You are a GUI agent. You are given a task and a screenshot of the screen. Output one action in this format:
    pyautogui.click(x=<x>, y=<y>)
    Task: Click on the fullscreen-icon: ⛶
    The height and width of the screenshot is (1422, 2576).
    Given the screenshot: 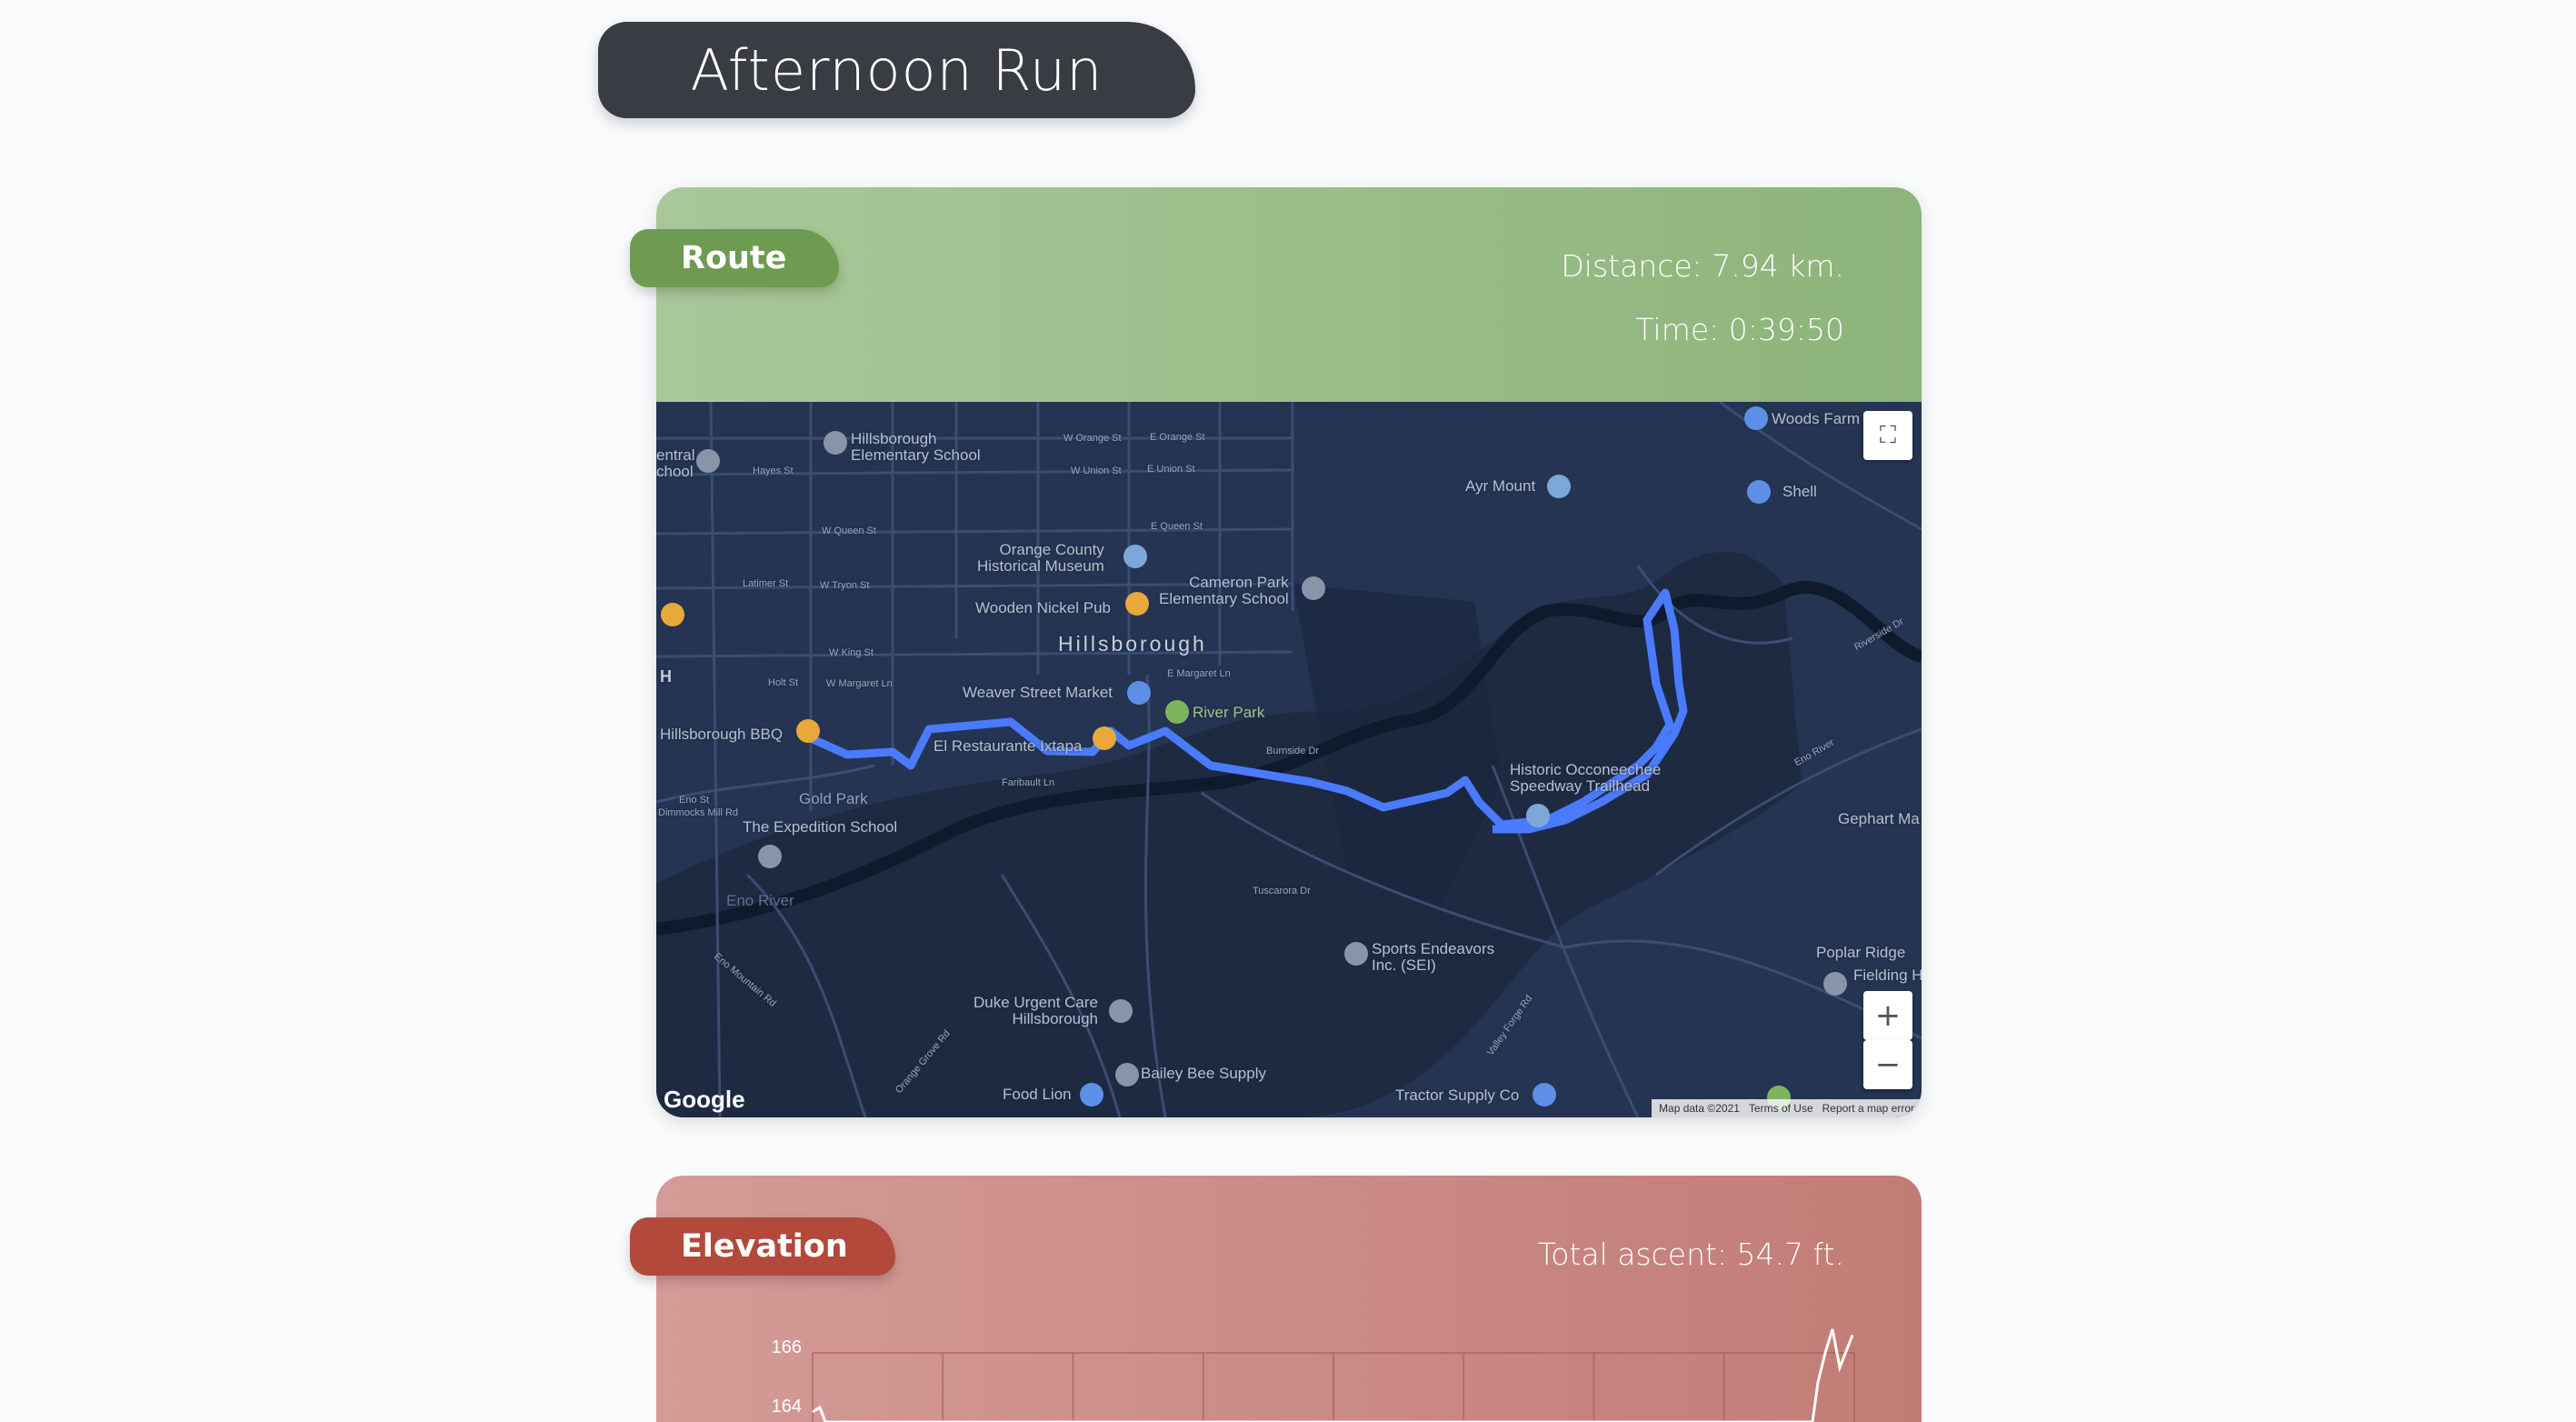 What is the action you would take?
    pyautogui.click(x=1887, y=435)
    